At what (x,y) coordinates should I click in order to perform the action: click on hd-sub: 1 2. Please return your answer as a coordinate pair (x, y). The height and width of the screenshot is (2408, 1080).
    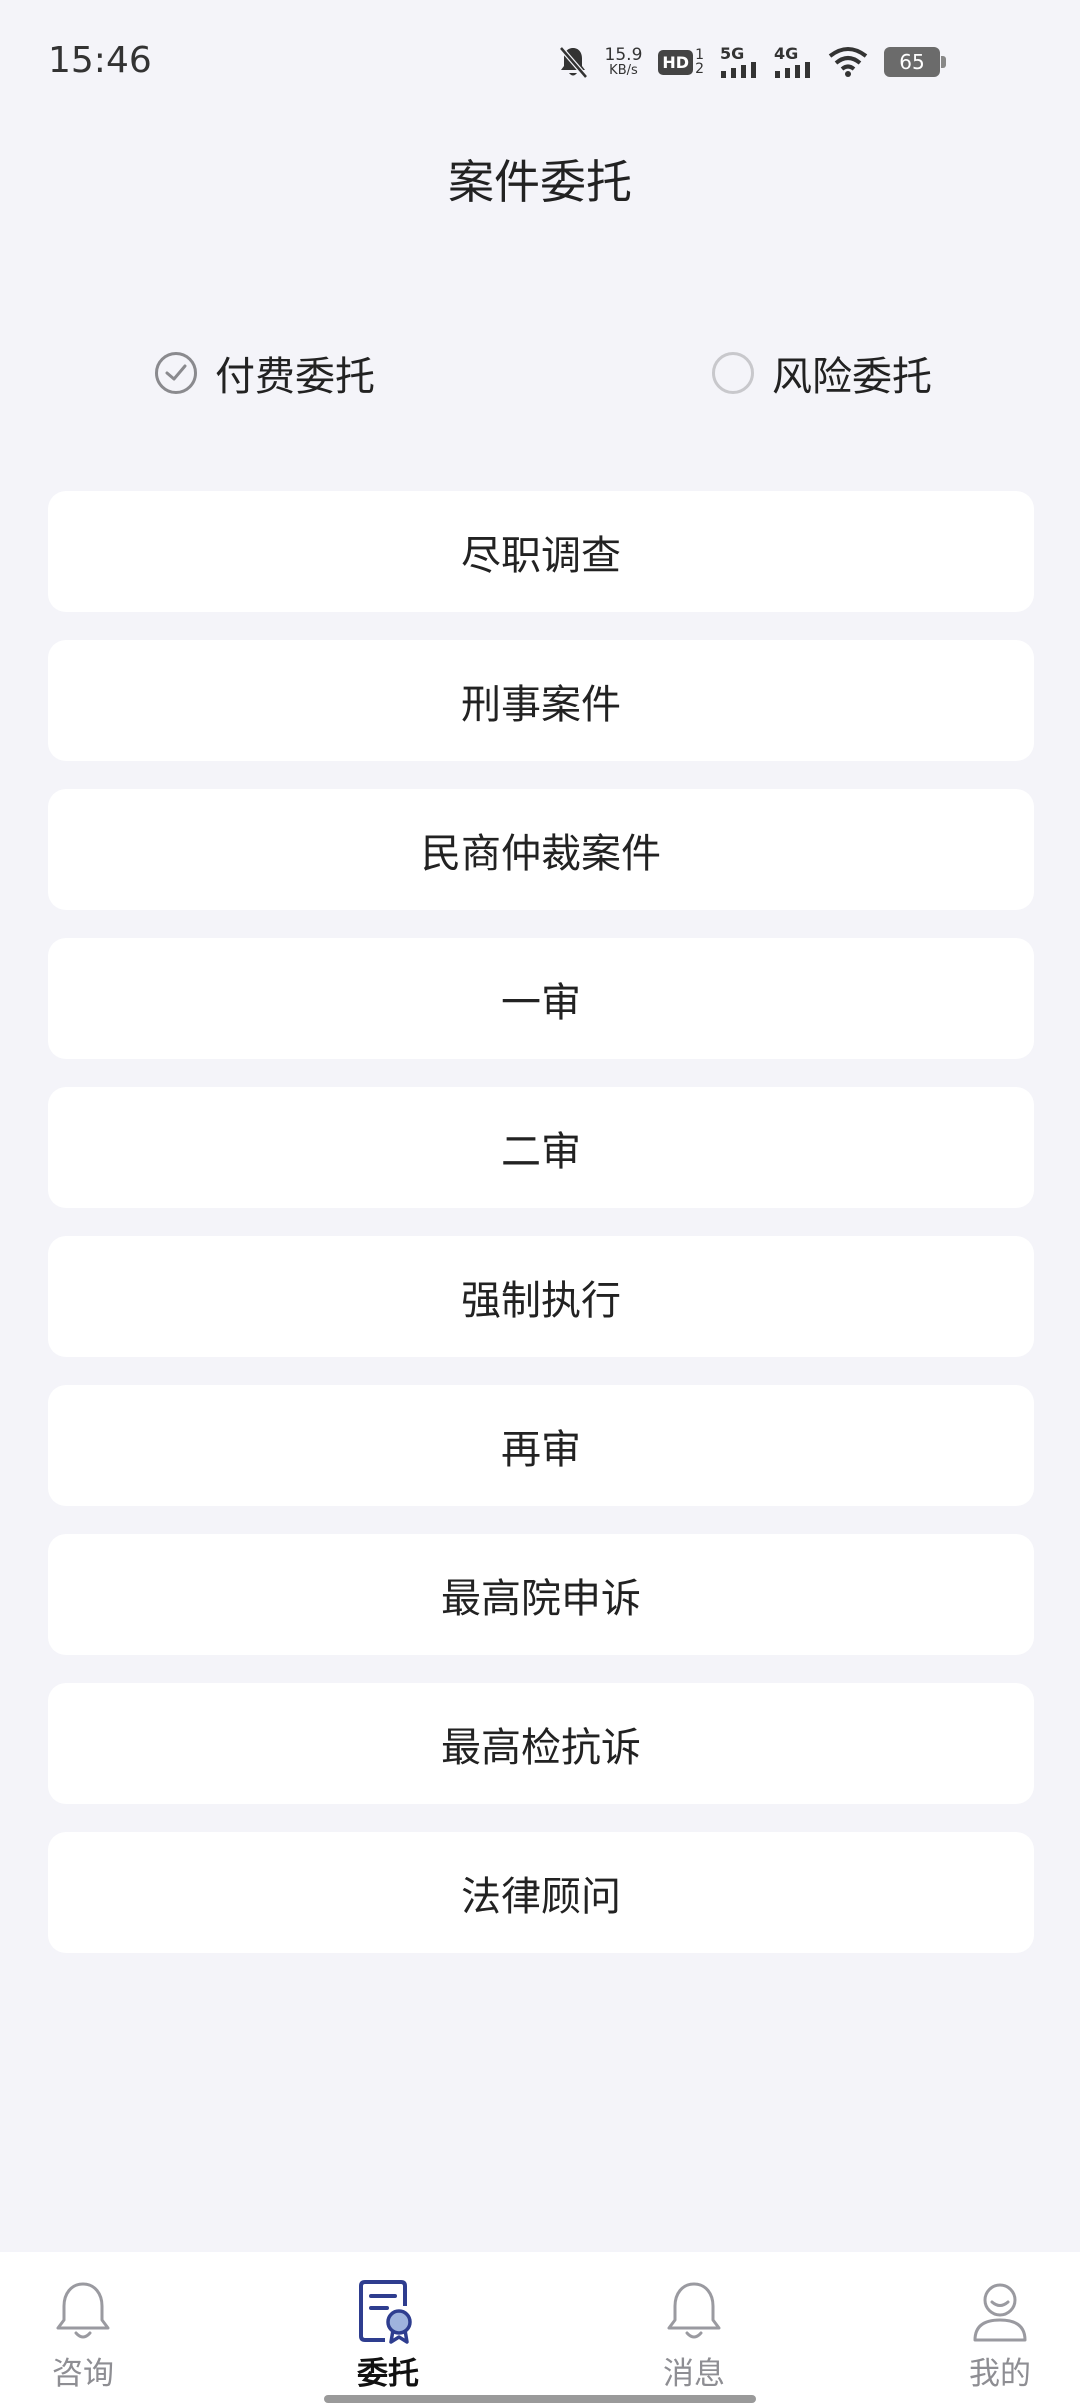
    Looking at the image, I should click on (699, 62).